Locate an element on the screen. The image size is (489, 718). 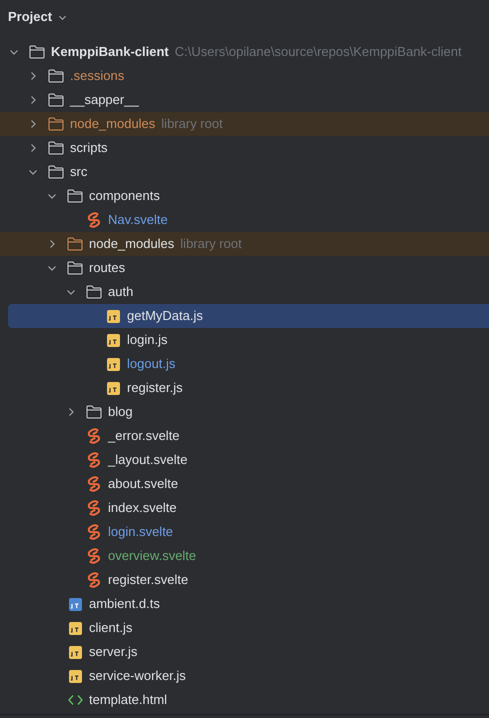
ts-file-icon is located at coordinates (75, 604).